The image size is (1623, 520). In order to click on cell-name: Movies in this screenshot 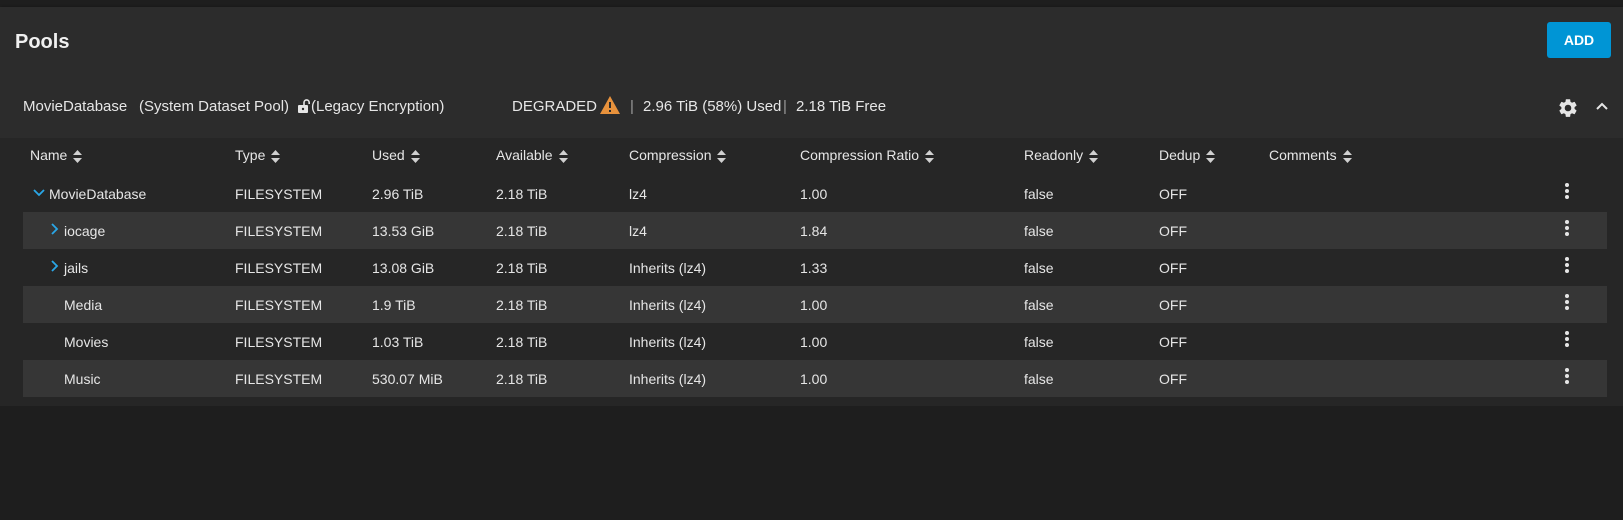, I will do `click(86, 342)`.